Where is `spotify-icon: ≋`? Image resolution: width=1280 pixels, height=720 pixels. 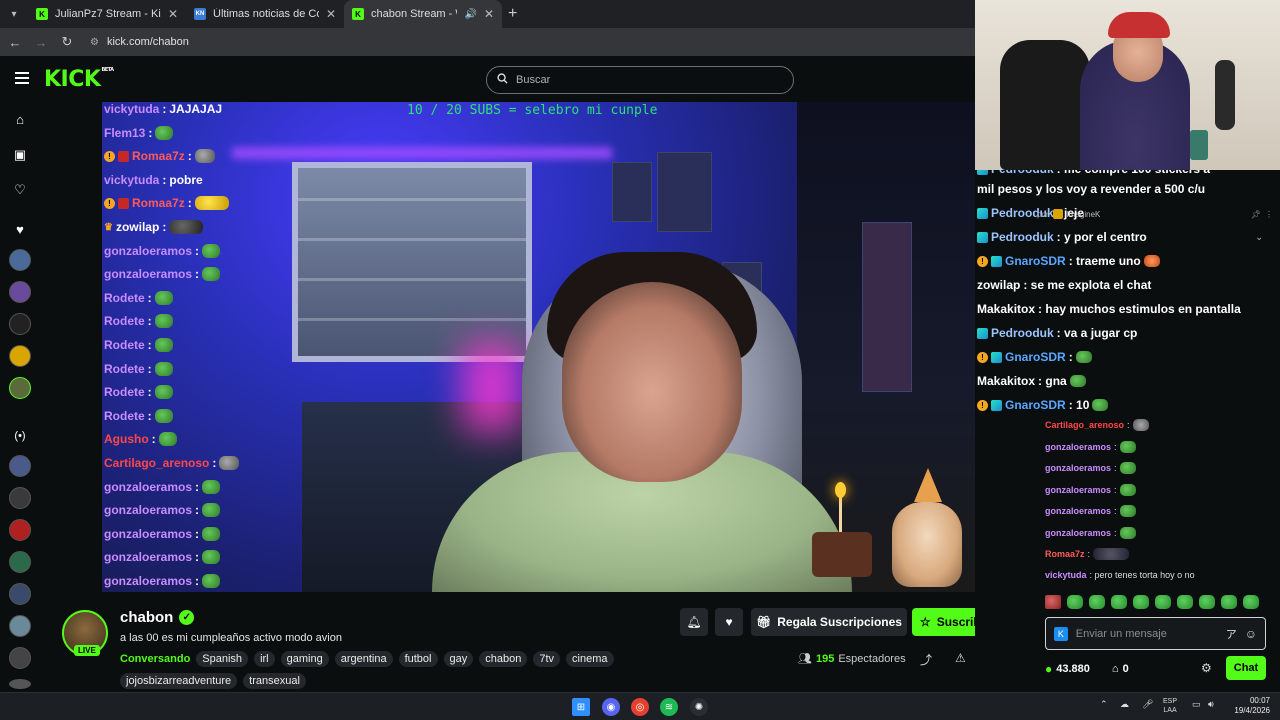
spotify-icon: ≋ is located at coordinates (669, 707).